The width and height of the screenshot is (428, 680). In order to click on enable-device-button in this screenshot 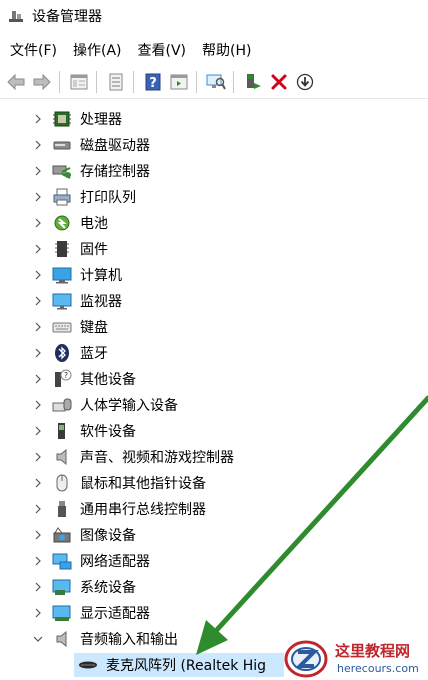, I will do `click(253, 82)`.